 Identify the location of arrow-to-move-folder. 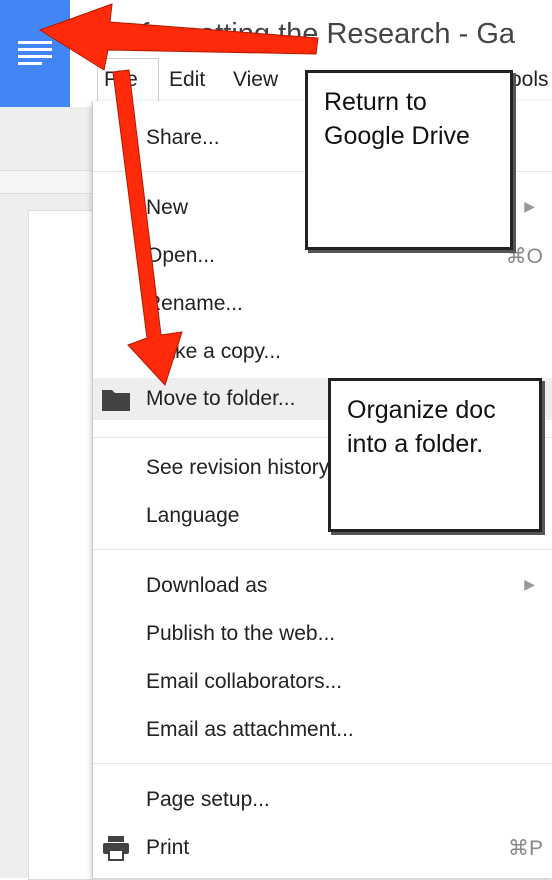
(147, 227).